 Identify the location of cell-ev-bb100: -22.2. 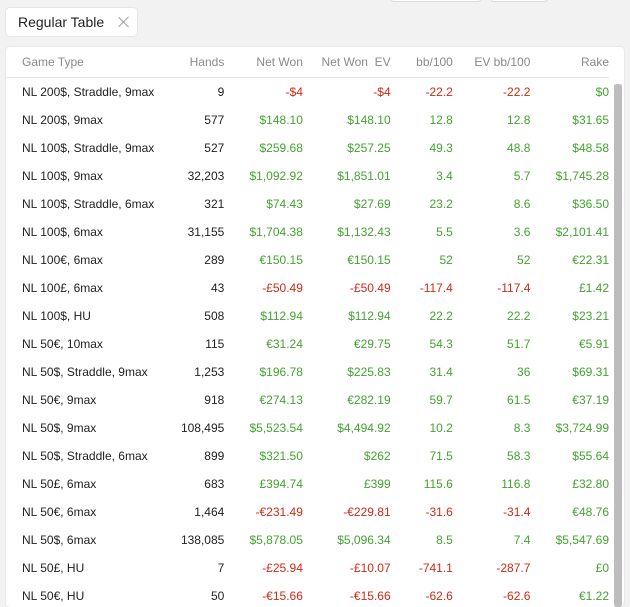
(492, 92).